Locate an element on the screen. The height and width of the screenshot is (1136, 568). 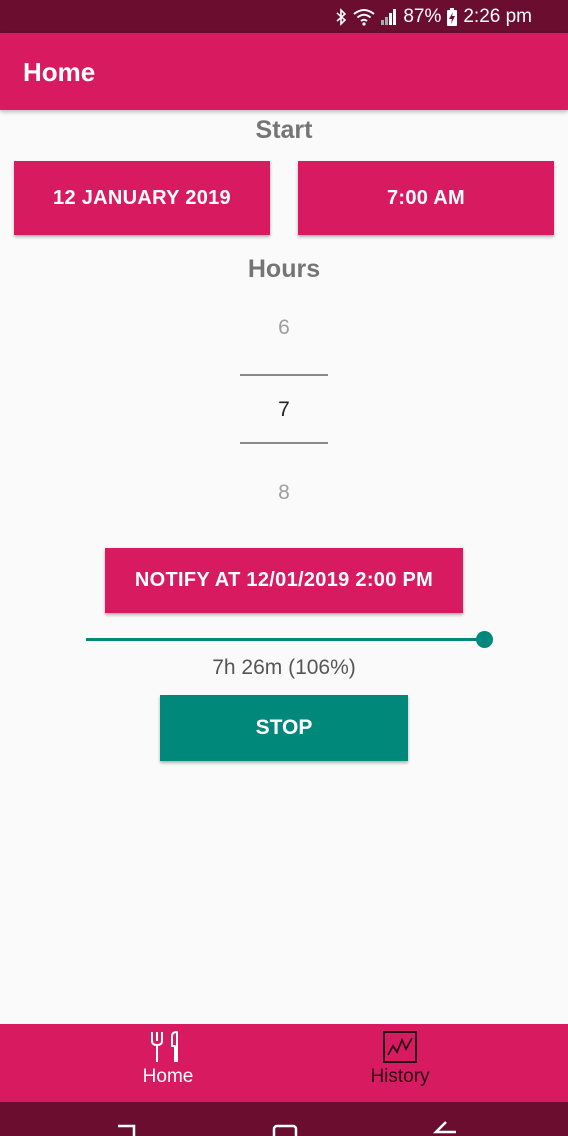
fork-knife-icon is located at coordinates (164, 1046).